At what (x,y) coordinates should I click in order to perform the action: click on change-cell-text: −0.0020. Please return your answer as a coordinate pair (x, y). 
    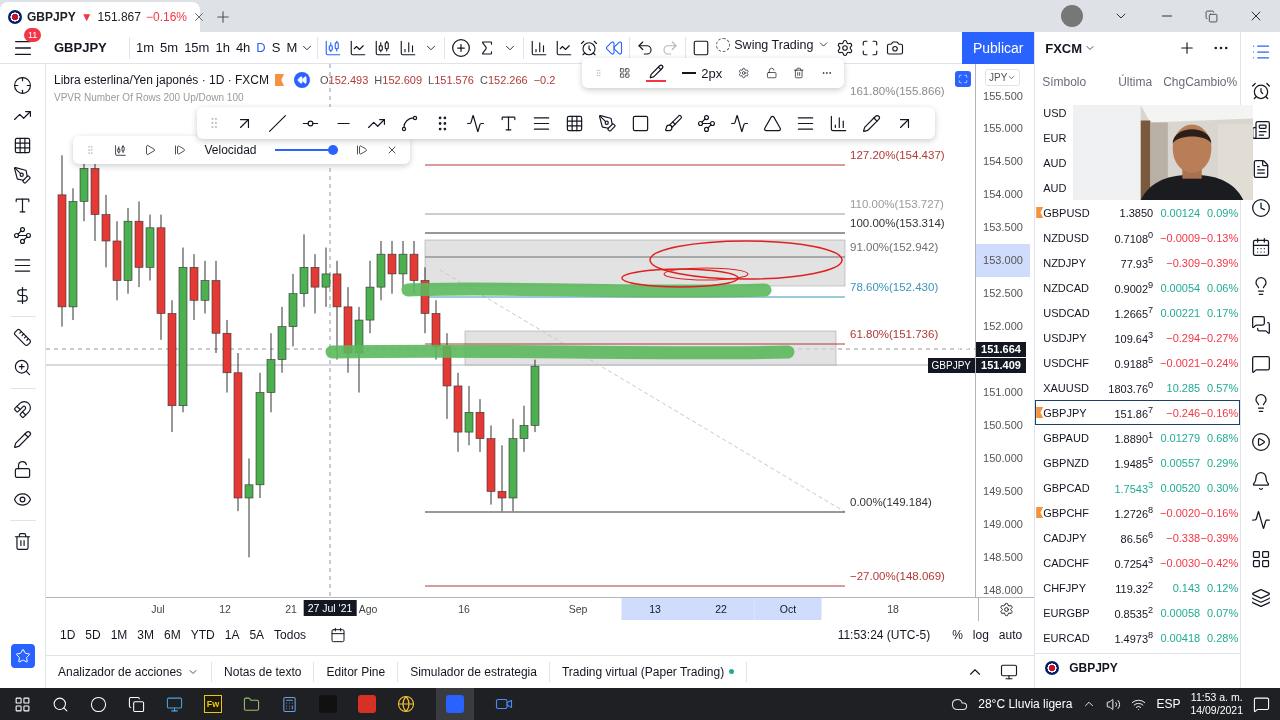
    Looking at the image, I should click on (1180, 512).